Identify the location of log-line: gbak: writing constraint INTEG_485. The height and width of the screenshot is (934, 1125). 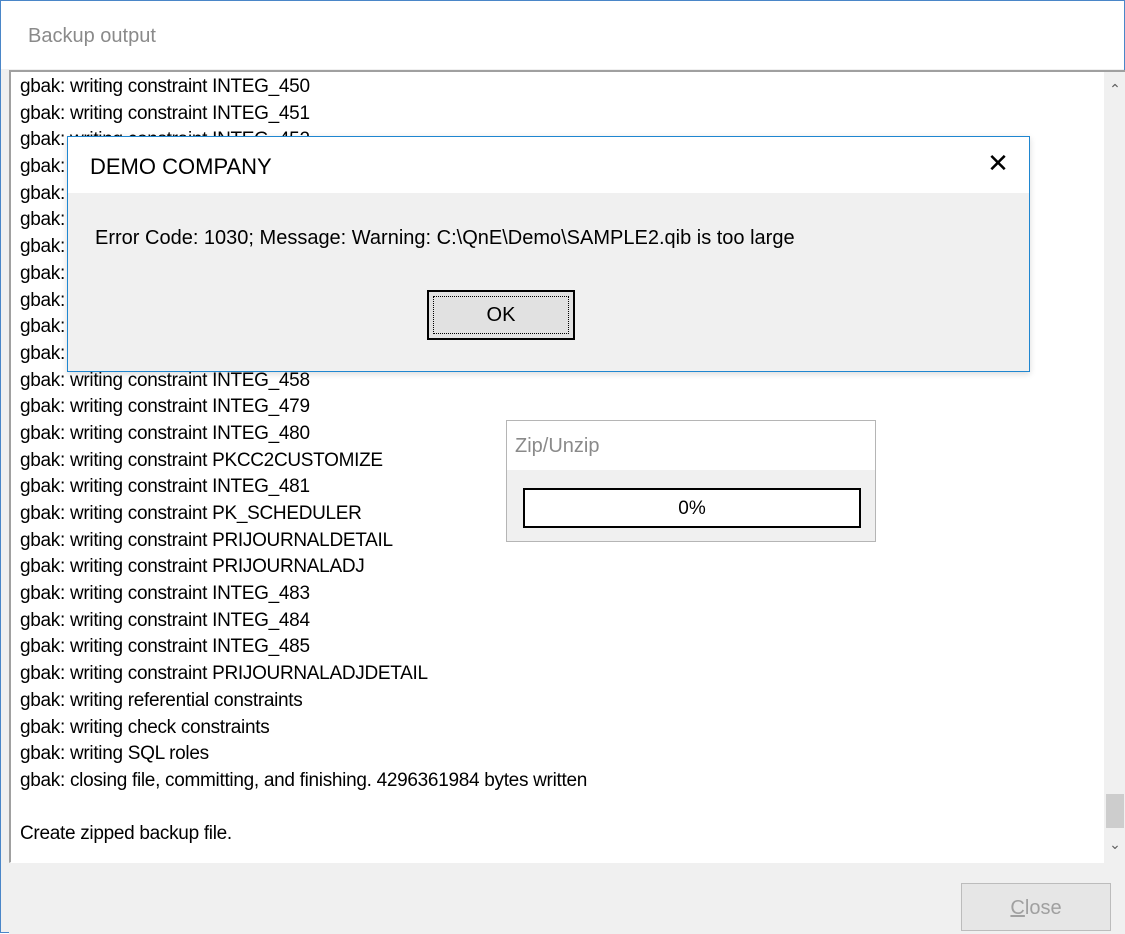
(165, 647).